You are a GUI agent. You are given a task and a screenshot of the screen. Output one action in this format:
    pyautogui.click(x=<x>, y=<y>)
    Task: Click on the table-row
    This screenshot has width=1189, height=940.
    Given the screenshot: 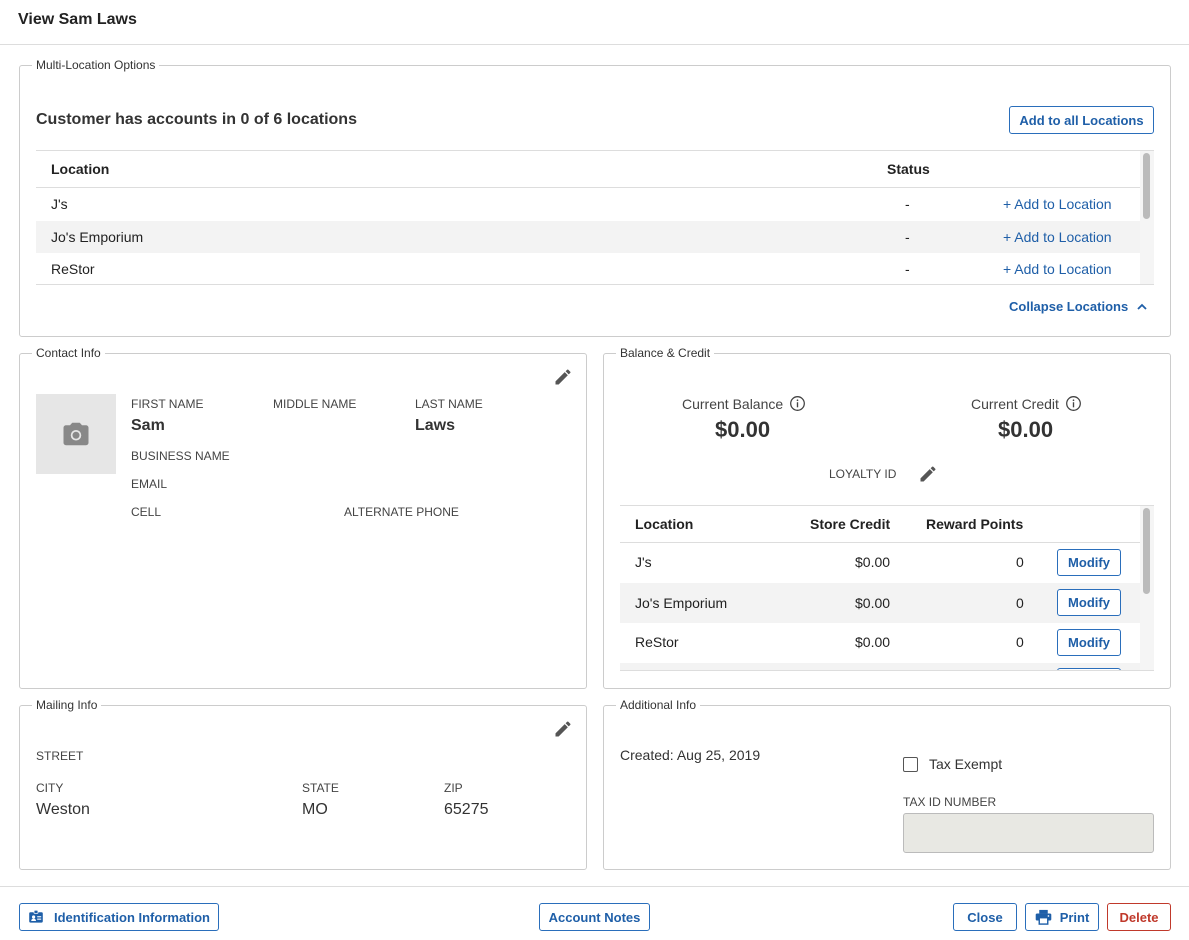 What is the action you would take?
    pyautogui.click(x=887, y=666)
    